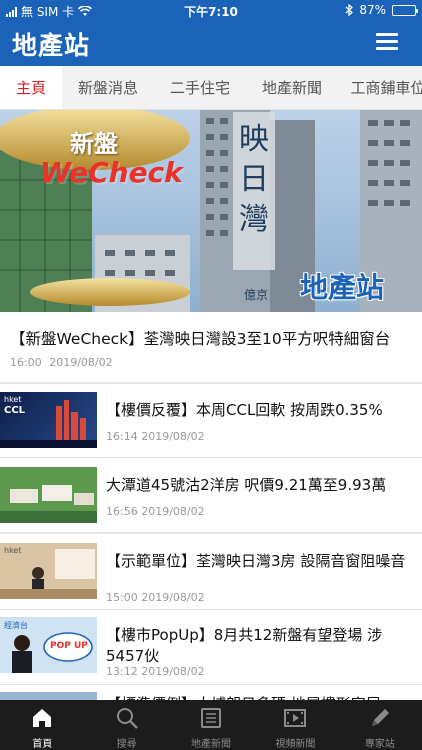 This screenshot has height=750, width=422. I want to click on battery-percent: 87%, so click(372, 10).